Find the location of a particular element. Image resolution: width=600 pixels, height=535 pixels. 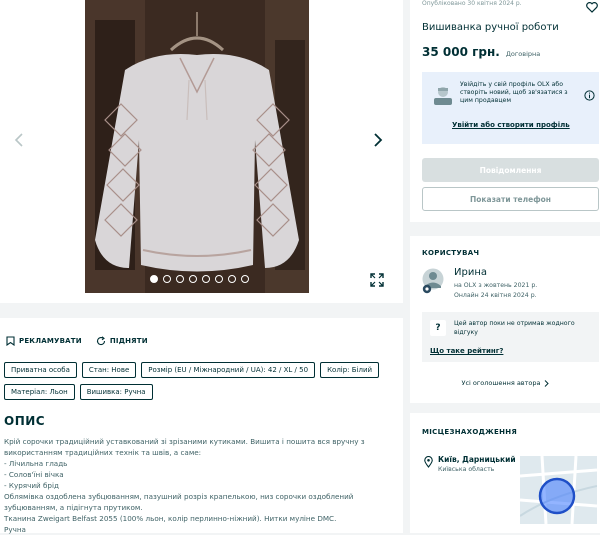

tag-material: Матеріал: Льон is located at coordinates (39, 392).